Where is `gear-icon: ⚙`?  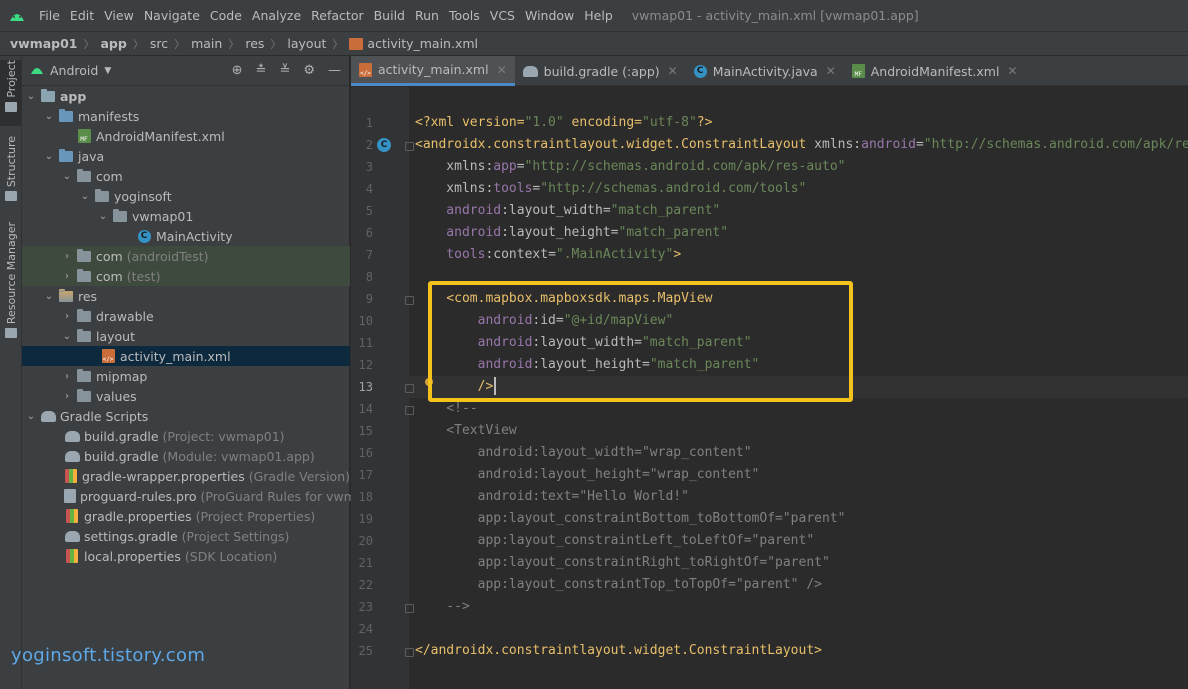 gear-icon: ⚙ is located at coordinates (309, 70).